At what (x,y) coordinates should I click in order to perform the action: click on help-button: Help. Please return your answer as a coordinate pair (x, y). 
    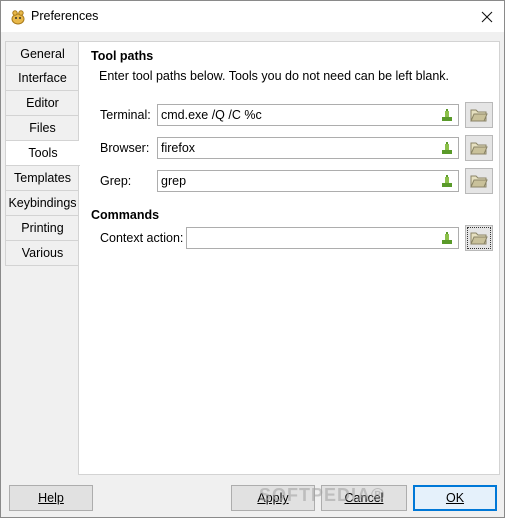
    Looking at the image, I should click on (51, 498).